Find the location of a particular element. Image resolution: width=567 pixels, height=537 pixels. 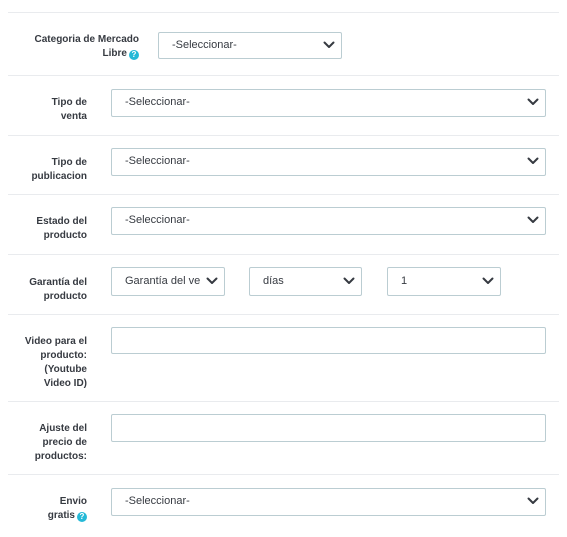

label-line: publicacion is located at coordinates (59, 176).